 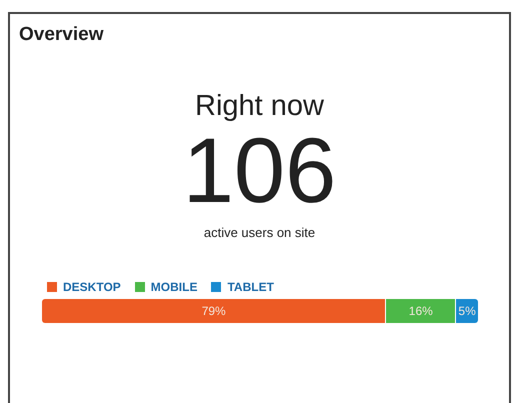 What do you see at coordinates (92, 287) in the screenshot?
I see `legend-label: DESKTOP` at bounding box center [92, 287].